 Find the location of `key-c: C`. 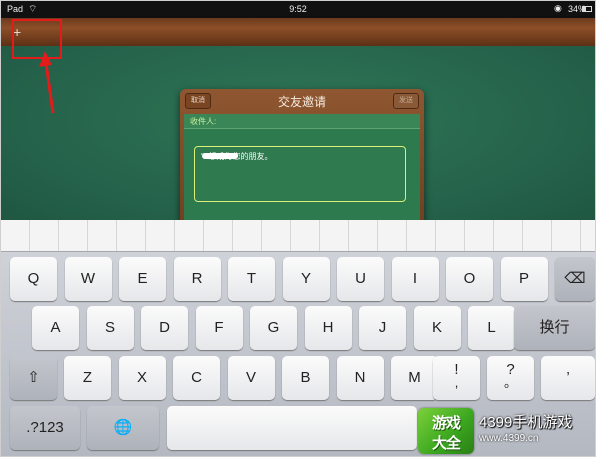

key-c: C is located at coordinates (196, 378).